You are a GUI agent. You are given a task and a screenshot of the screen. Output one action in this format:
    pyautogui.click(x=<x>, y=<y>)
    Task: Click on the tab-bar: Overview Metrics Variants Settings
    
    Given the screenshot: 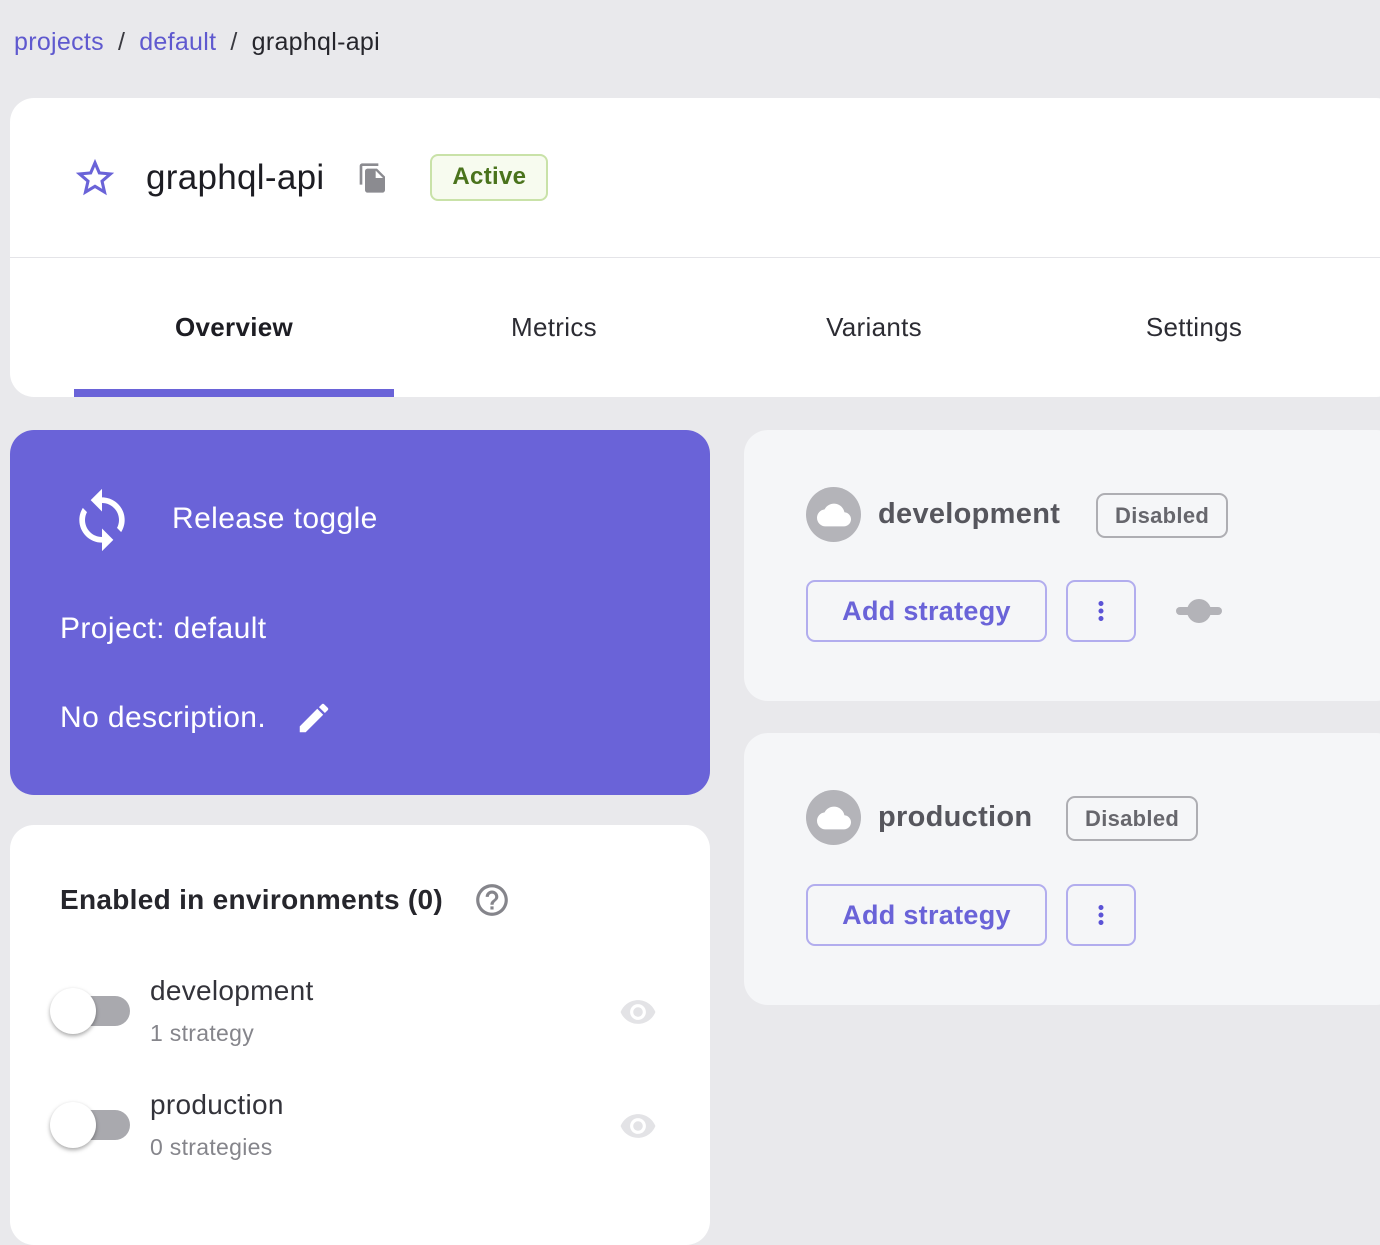 What is the action you would take?
    pyautogui.click(x=695, y=327)
    